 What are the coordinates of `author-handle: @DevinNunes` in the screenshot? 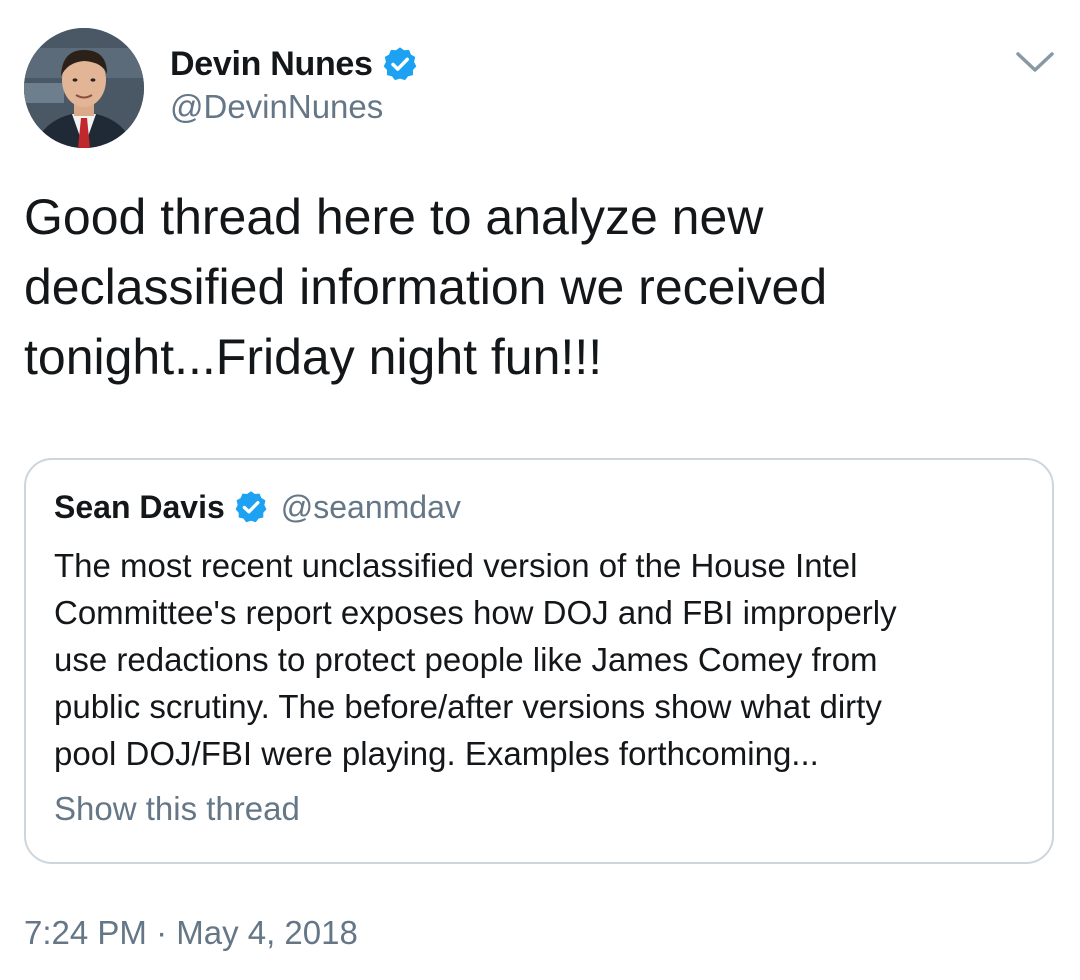 It's located at (276, 107).